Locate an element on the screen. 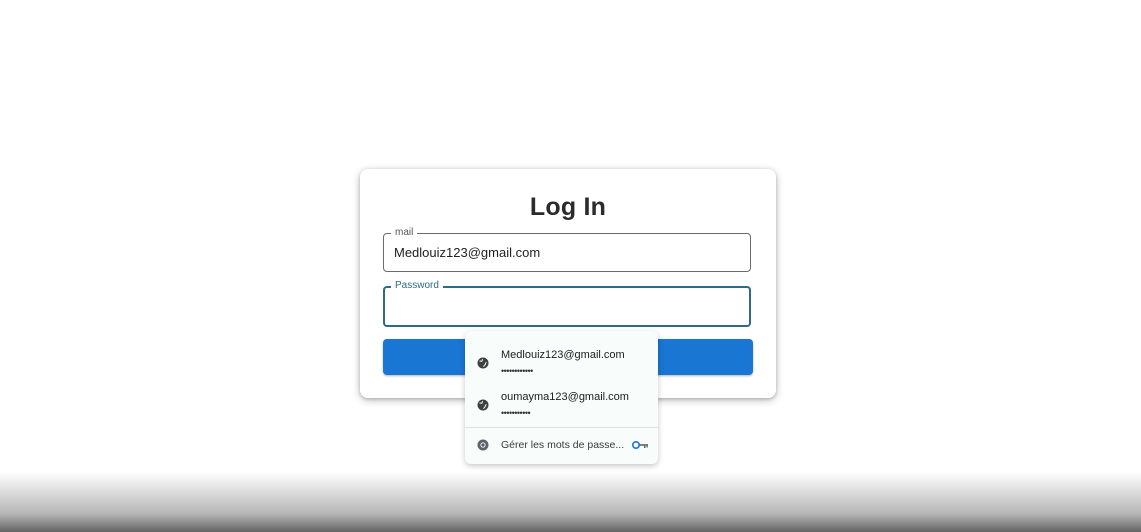 The height and width of the screenshot is (532, 1141). saved-credential-item: Medlouiz123@gmail.com •••••••••••• is located at coordinates (561, 364).